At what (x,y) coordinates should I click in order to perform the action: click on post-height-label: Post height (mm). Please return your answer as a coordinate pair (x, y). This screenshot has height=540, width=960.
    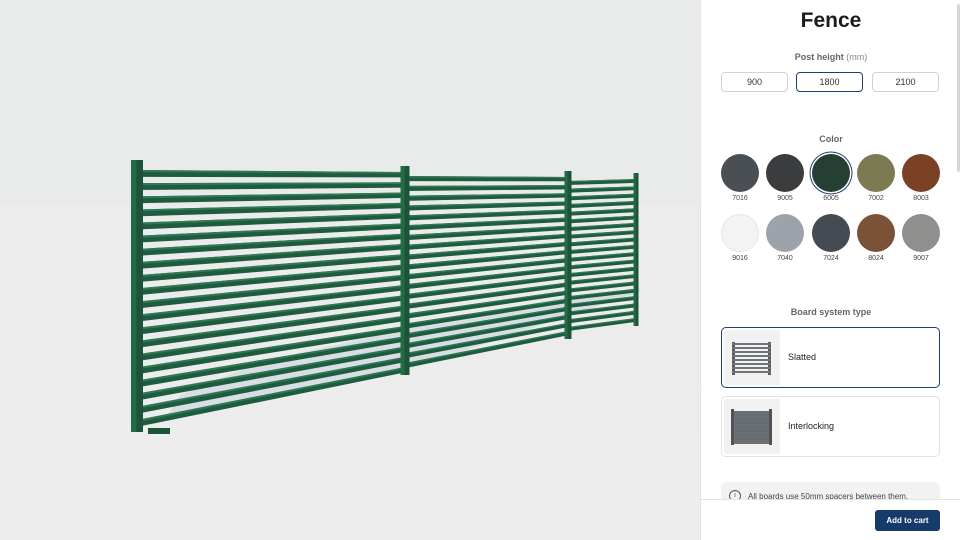
    Looking at the image, I should click on (830, 57).